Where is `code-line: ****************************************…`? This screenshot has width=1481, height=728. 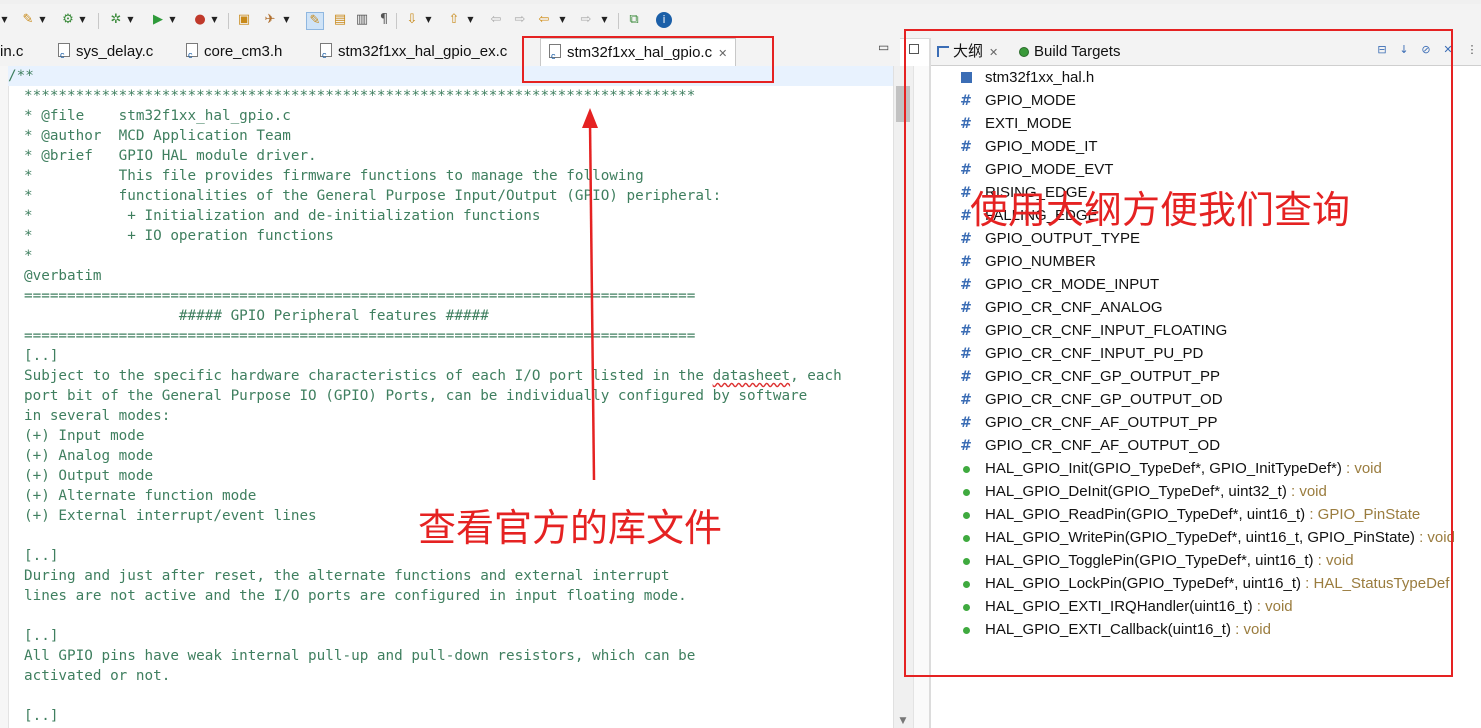
code-line: ****************************************… is located at coordinates (360, 96).